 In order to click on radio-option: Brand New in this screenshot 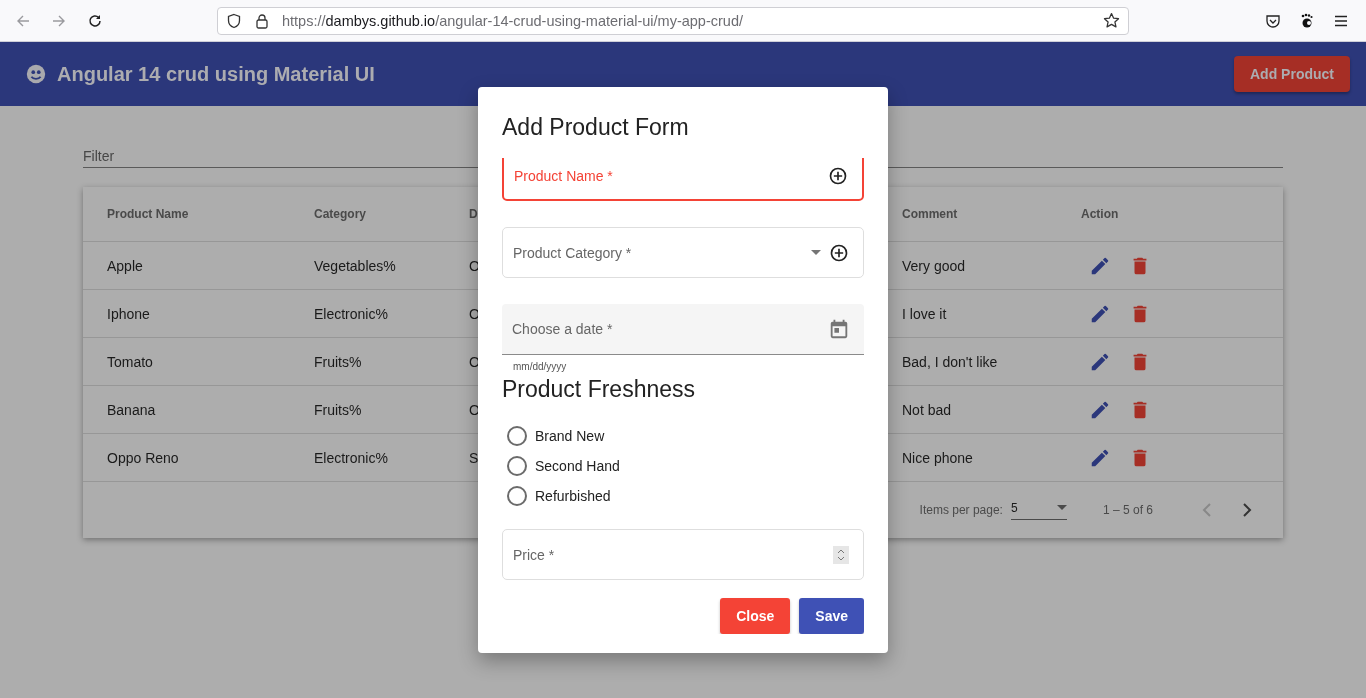, I will do `click(685, 435)`.